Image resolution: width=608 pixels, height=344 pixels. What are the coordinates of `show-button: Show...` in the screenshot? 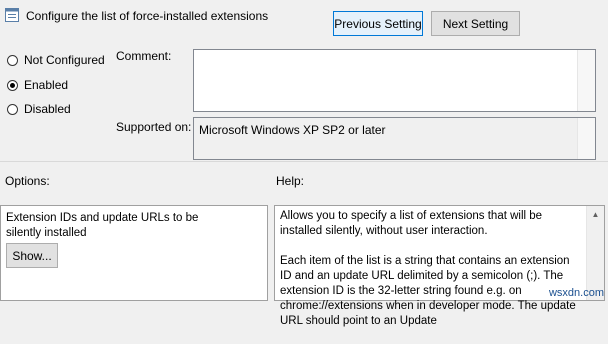 It's located at (32, 255).